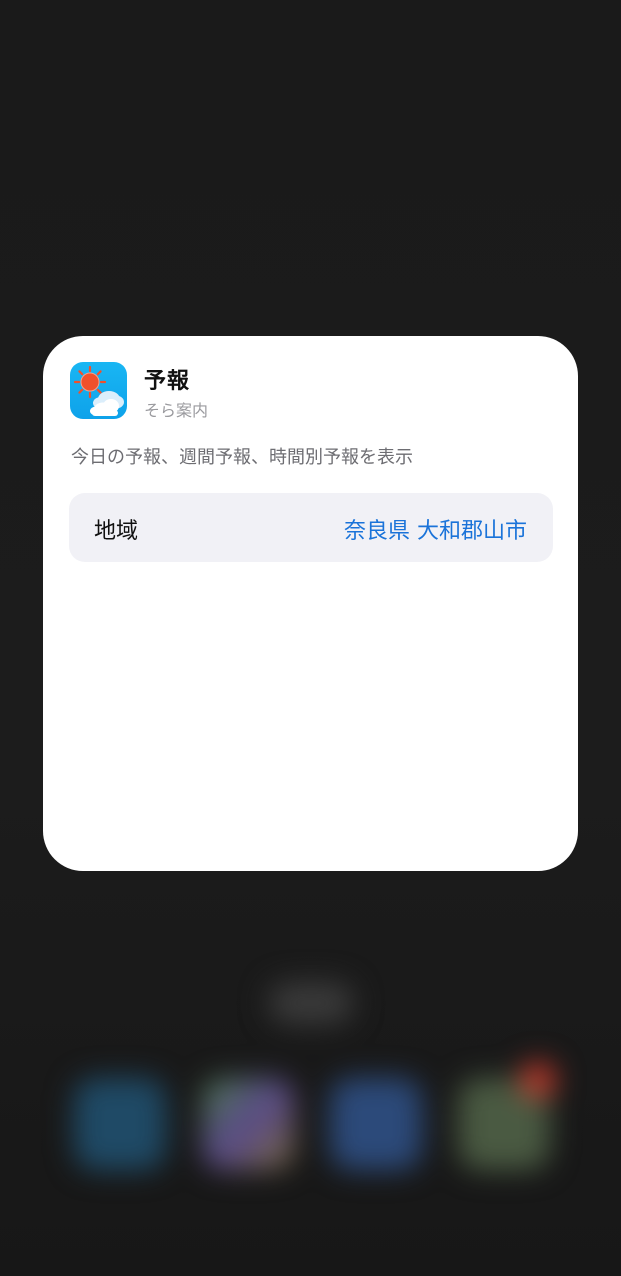 This screenshot has height=1276, width=621. I want to click on region-label: 地域, so click(116, 531).